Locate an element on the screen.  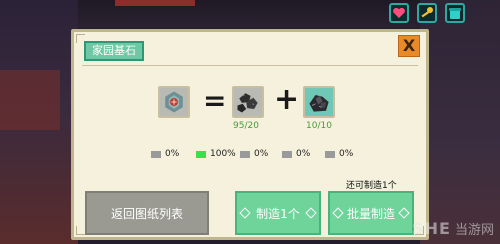
title-divider is located at coordinates (250, 65).